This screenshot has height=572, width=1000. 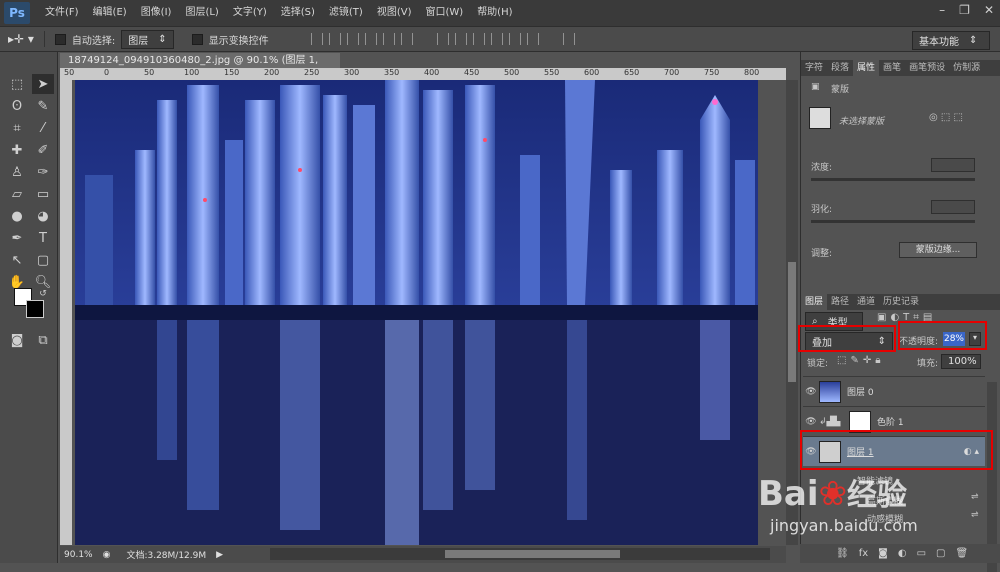 I want to click on tab-history: 历史记录, so click(x=901, y=302).